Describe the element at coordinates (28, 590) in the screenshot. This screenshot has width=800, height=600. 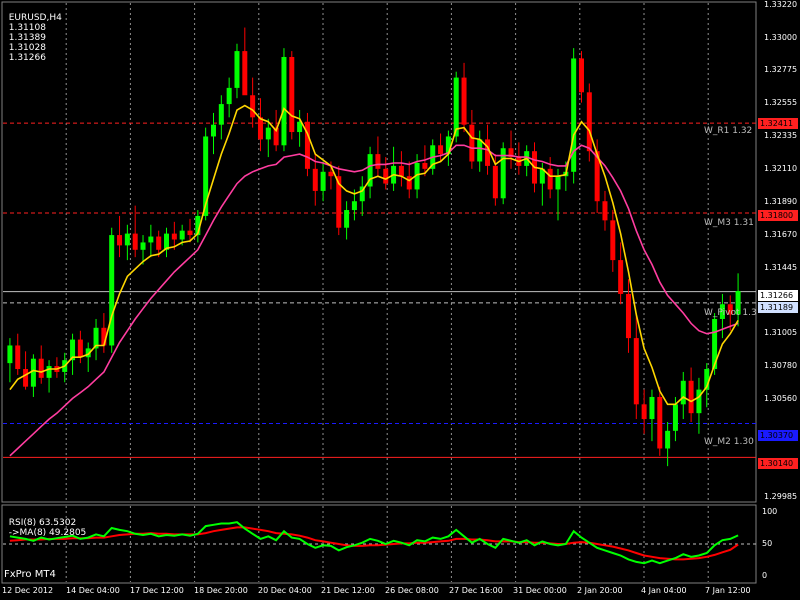
I see `time-tick: 12 Dec 2012` at that location.